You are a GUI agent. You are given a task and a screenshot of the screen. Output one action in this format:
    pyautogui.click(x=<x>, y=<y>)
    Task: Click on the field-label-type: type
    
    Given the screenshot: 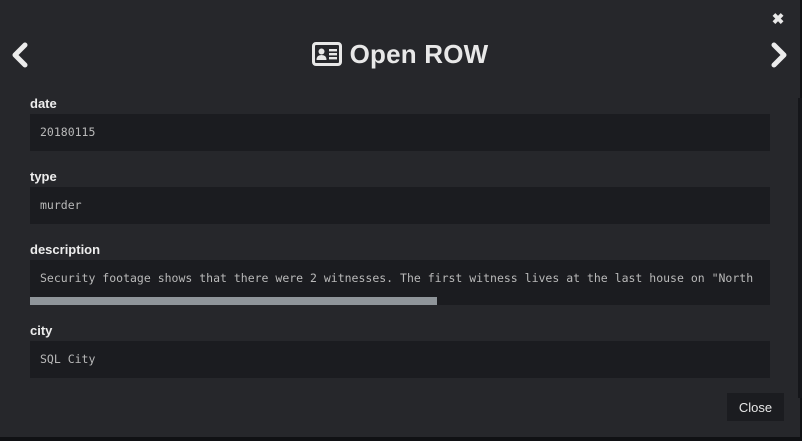 What is the action you would take?
    pyautogui.click(x=43, y=176)
    